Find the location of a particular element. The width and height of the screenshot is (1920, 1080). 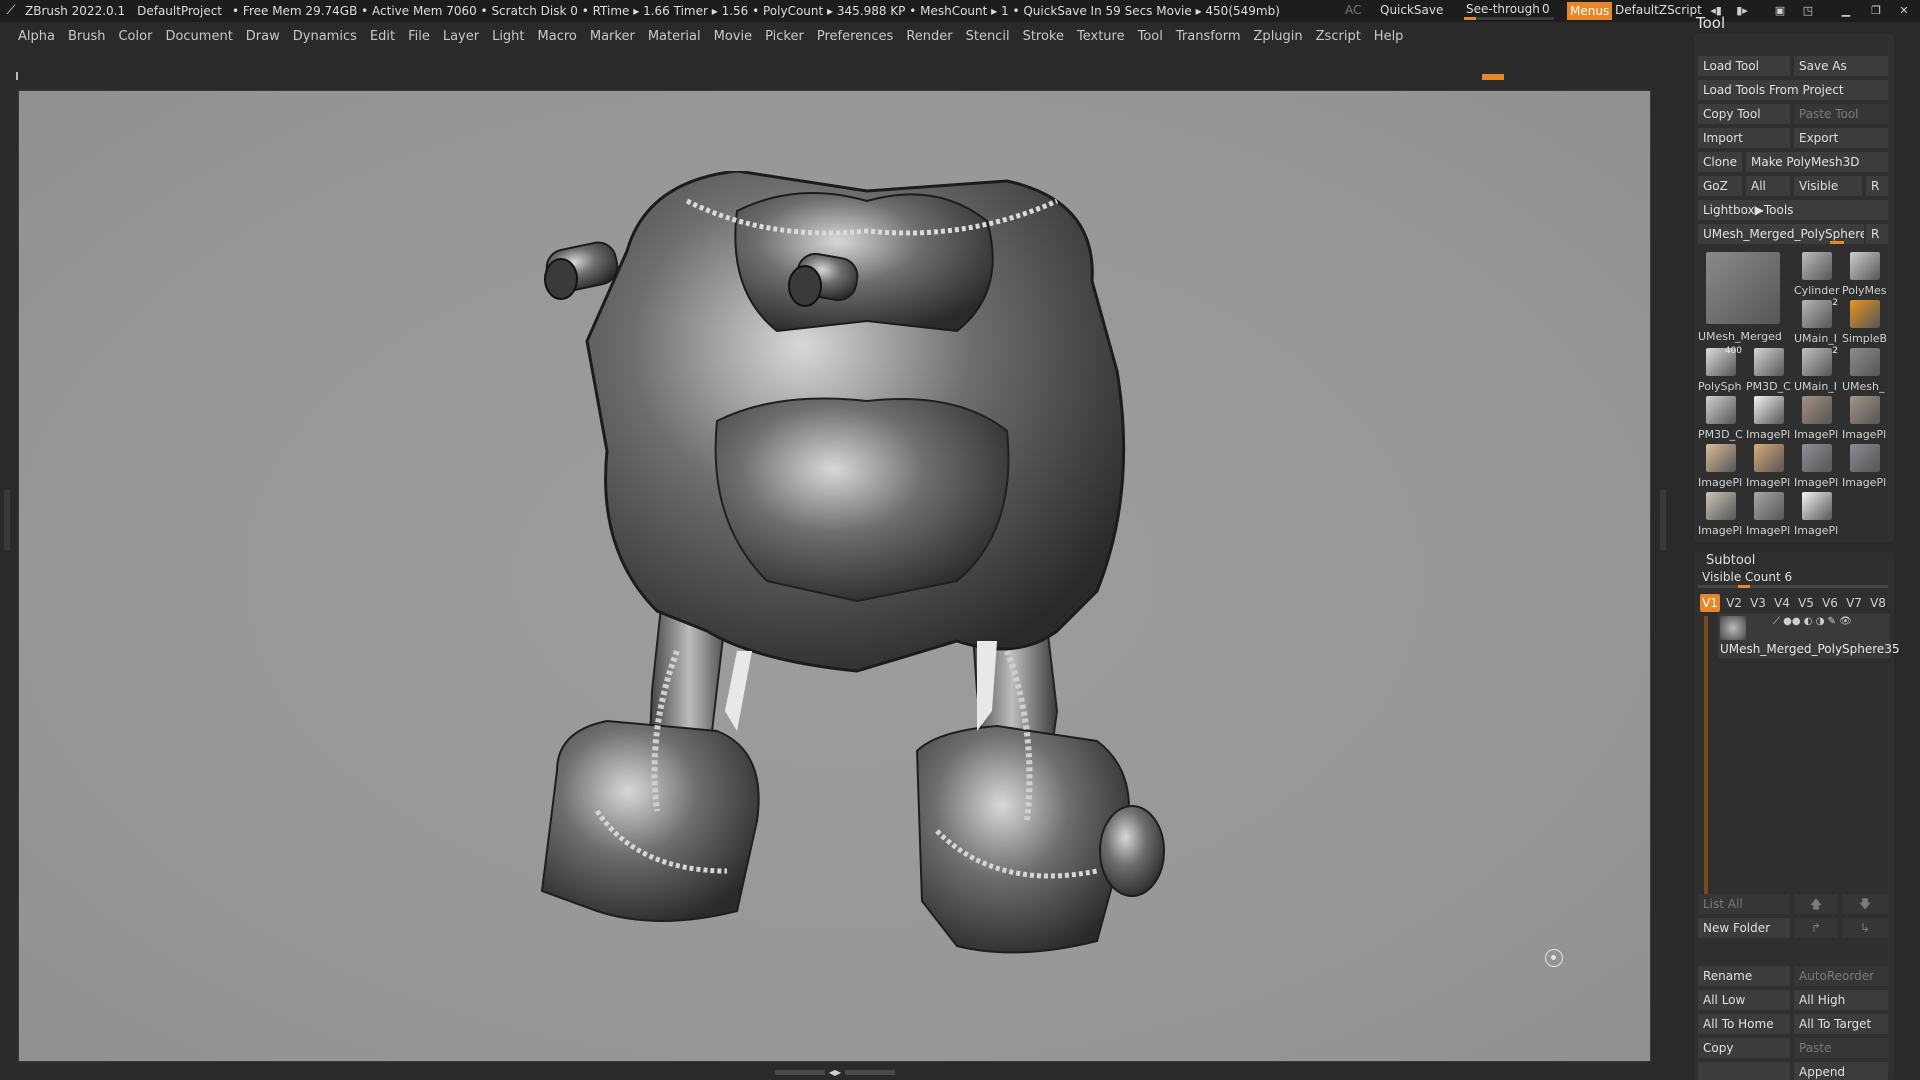

list-all-button: List All is located at coordinates (1744, 904).